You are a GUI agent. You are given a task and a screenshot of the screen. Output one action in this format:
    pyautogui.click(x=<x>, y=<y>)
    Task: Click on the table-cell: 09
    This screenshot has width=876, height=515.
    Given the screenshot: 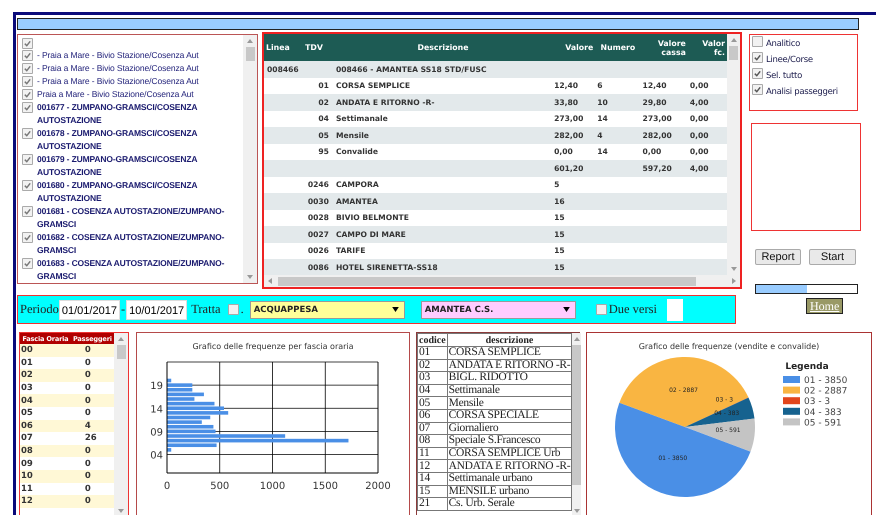 What is the action you would take?
    pyautogui.click(x=27, y=463)
    